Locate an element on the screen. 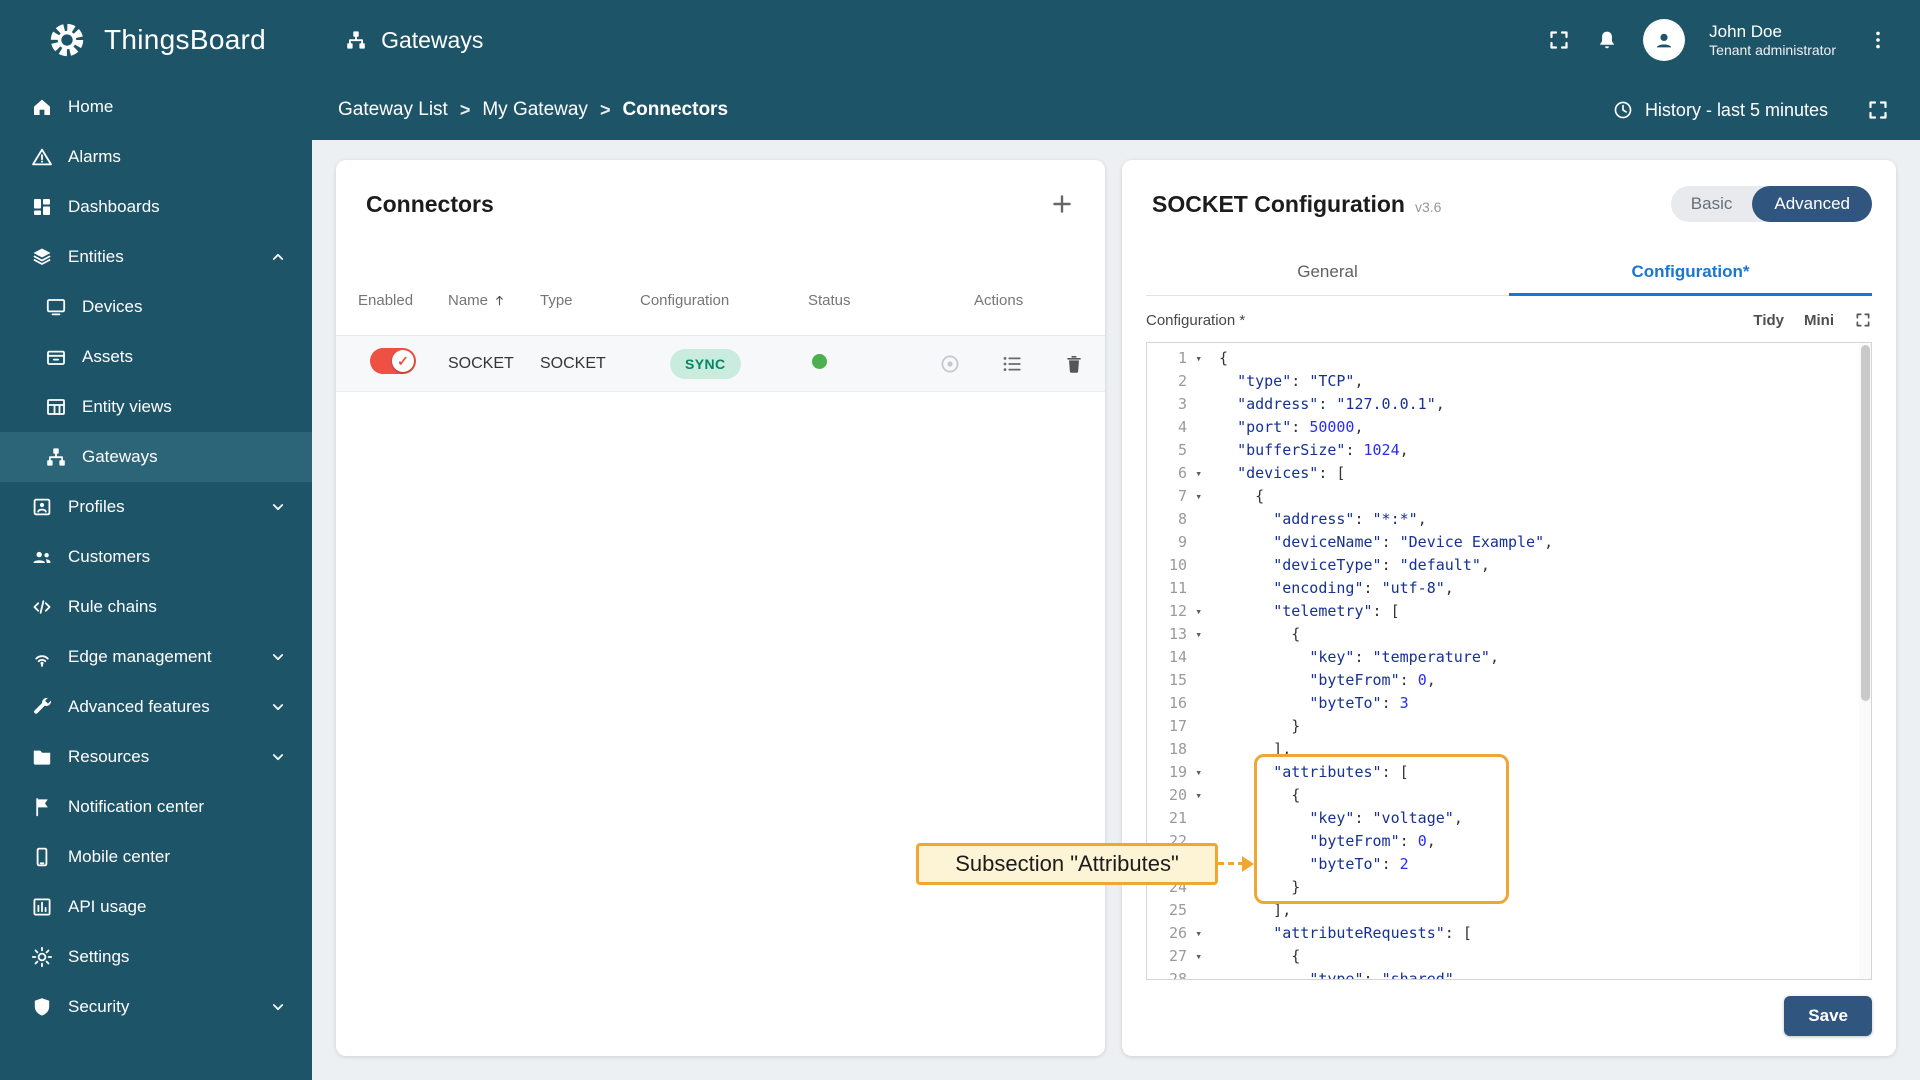 This screenshot has height=1080, width=1920. fullscreen-icon is located at coordinates (1559, 40).